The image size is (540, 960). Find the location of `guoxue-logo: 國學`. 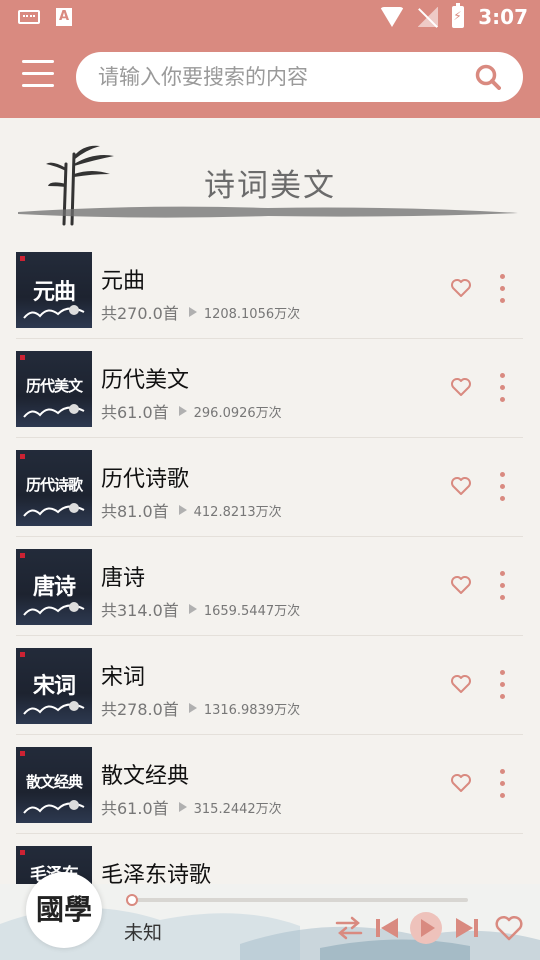

guoxue-logo: 國學 is located at coordinates (63, 909).